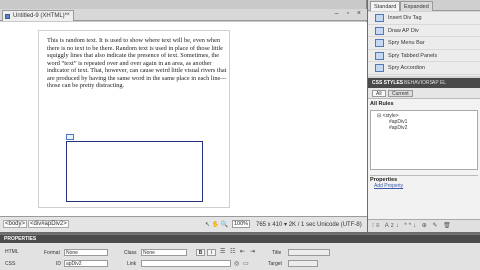 The width and height of the screenshot is (480, 270). I want to click on unordered-list-icon: ☰, so click(223, 252).